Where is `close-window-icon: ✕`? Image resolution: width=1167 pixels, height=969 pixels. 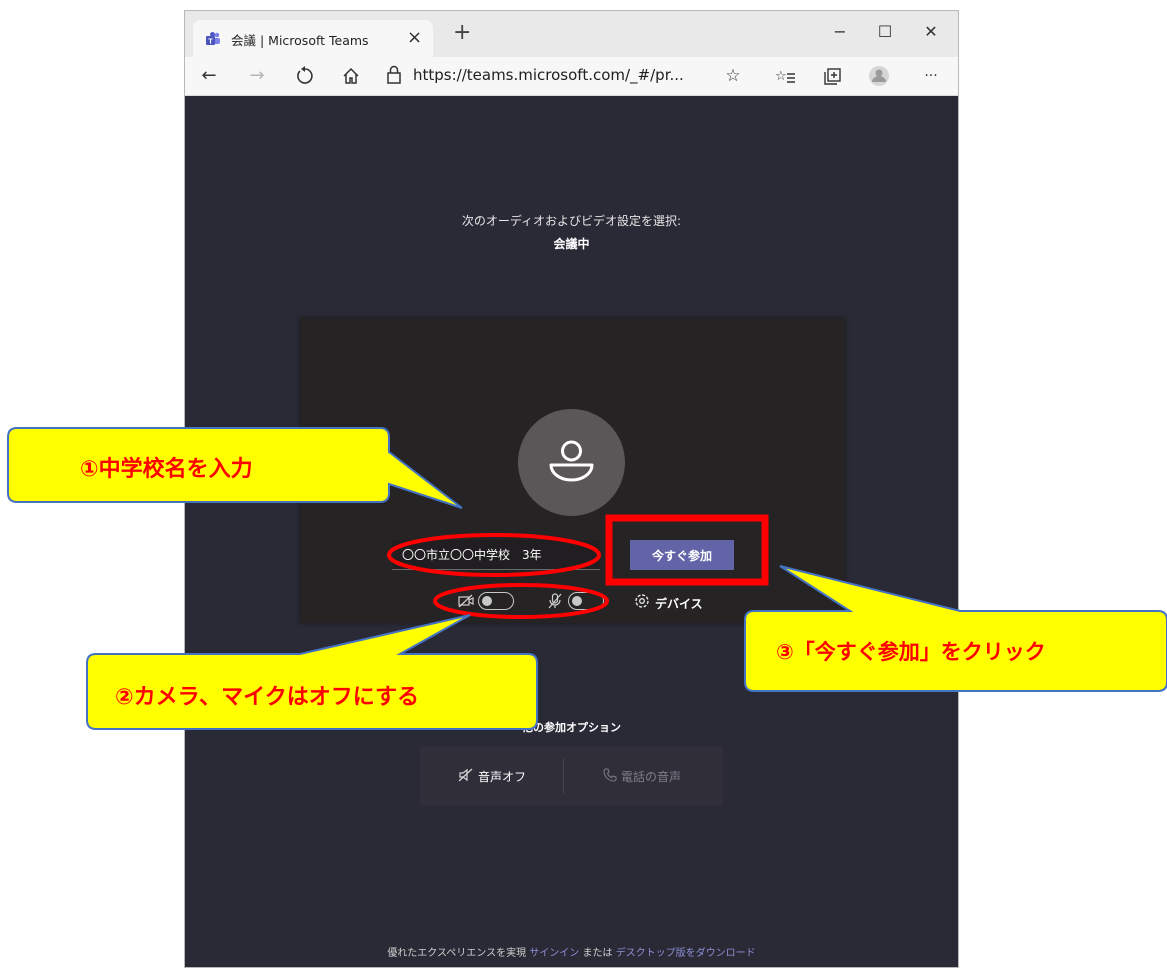
close-window-icon: ✕ is located at coordinates (931, 32).